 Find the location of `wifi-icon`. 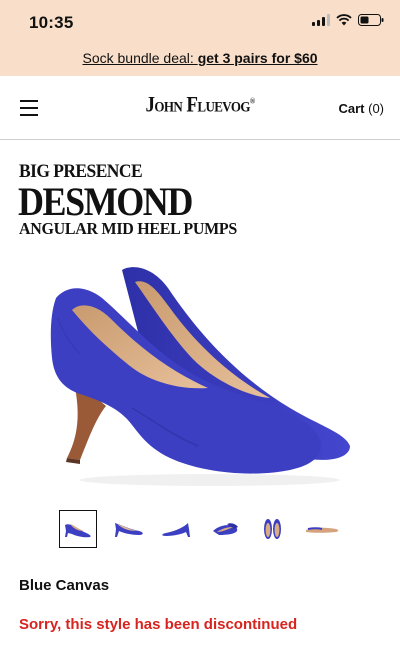

wifi-icon is located at coordinates (344, 20).